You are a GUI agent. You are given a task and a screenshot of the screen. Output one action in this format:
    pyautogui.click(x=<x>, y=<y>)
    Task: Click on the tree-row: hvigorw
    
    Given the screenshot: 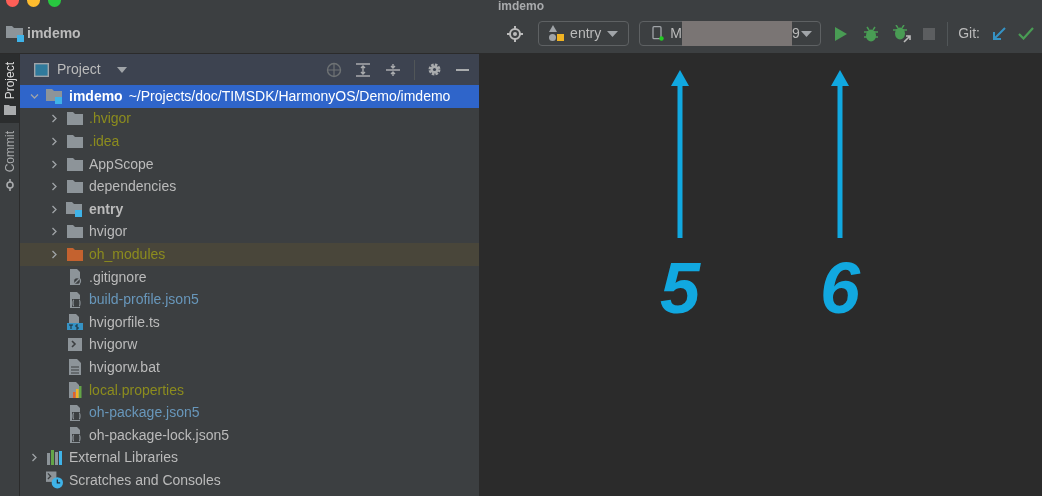 What is the action you would take?
    pyautogui.click(x=249, y=345)
    